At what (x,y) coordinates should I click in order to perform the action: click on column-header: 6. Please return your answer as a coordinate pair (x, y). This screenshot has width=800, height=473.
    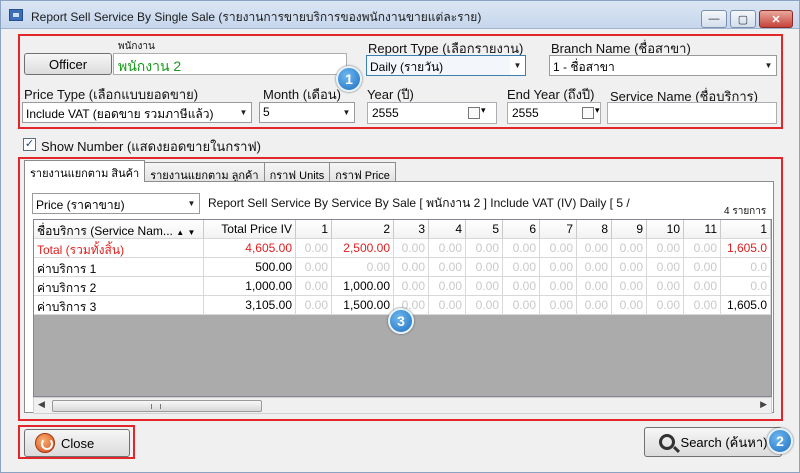
    Looking at the image, I should click on (521, 229).